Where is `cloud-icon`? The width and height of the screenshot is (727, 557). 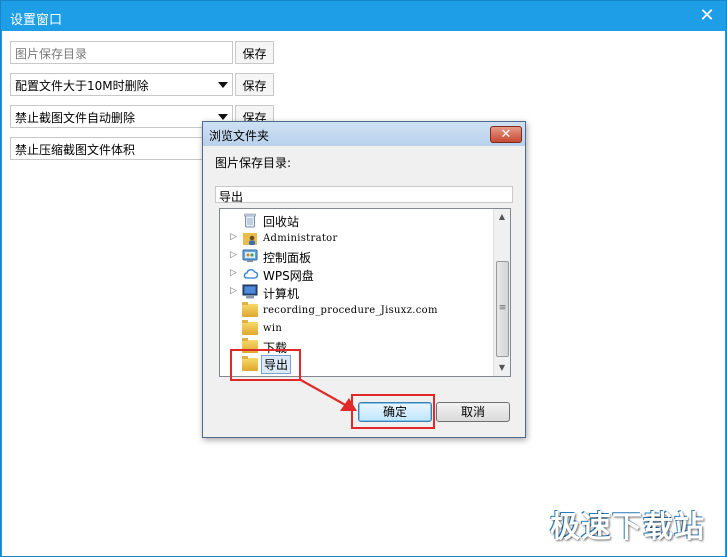 cloud-icon is located at coordinates (250, 274).